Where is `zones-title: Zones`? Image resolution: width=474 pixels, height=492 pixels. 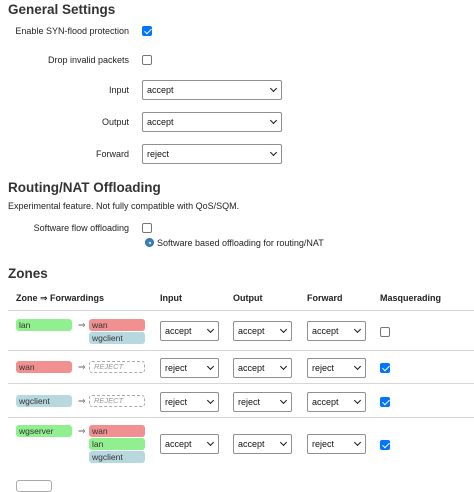
zones-title: Zones is located at coordinates (28, 273).